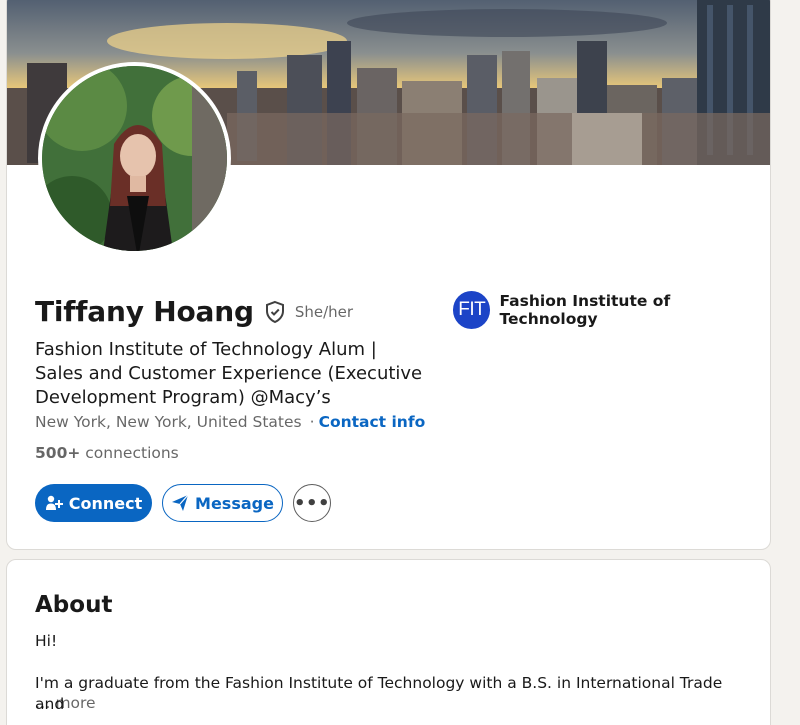 This screenshot has height=725, width=800. Describe the element at coordinates (105, 503) in the screenshot. I see `connect-label: Connect` at that location.